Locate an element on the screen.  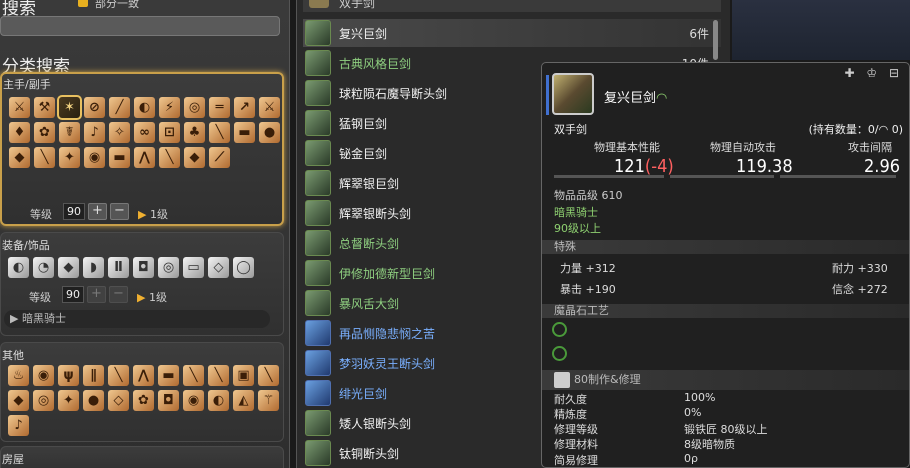
weapon-category-icon: ═ is located at coordinates (219, 107).